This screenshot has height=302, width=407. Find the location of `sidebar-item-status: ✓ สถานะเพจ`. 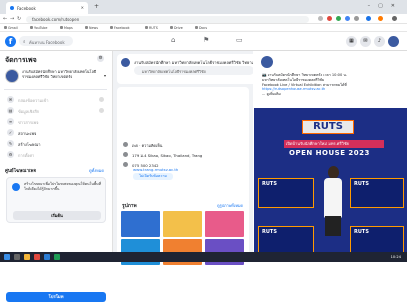

sidebar-item-status: ✓ สถานะเพจ is located at coordinates (56, 132).